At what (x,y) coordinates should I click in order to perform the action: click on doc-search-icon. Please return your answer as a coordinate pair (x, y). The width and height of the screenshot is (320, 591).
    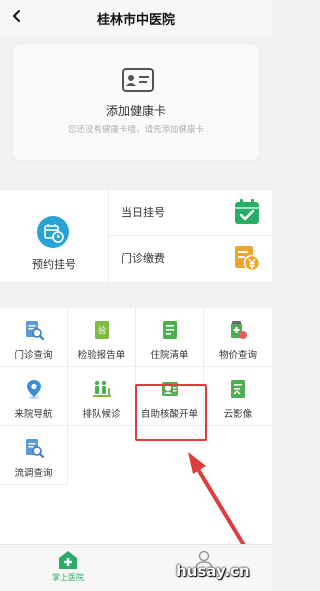
    Looking at the image, I should click on (35, 330).